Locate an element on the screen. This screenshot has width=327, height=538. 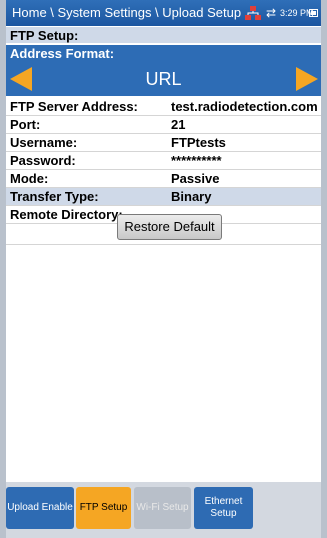
field-value: Passive is located at coordinates (195, 178).